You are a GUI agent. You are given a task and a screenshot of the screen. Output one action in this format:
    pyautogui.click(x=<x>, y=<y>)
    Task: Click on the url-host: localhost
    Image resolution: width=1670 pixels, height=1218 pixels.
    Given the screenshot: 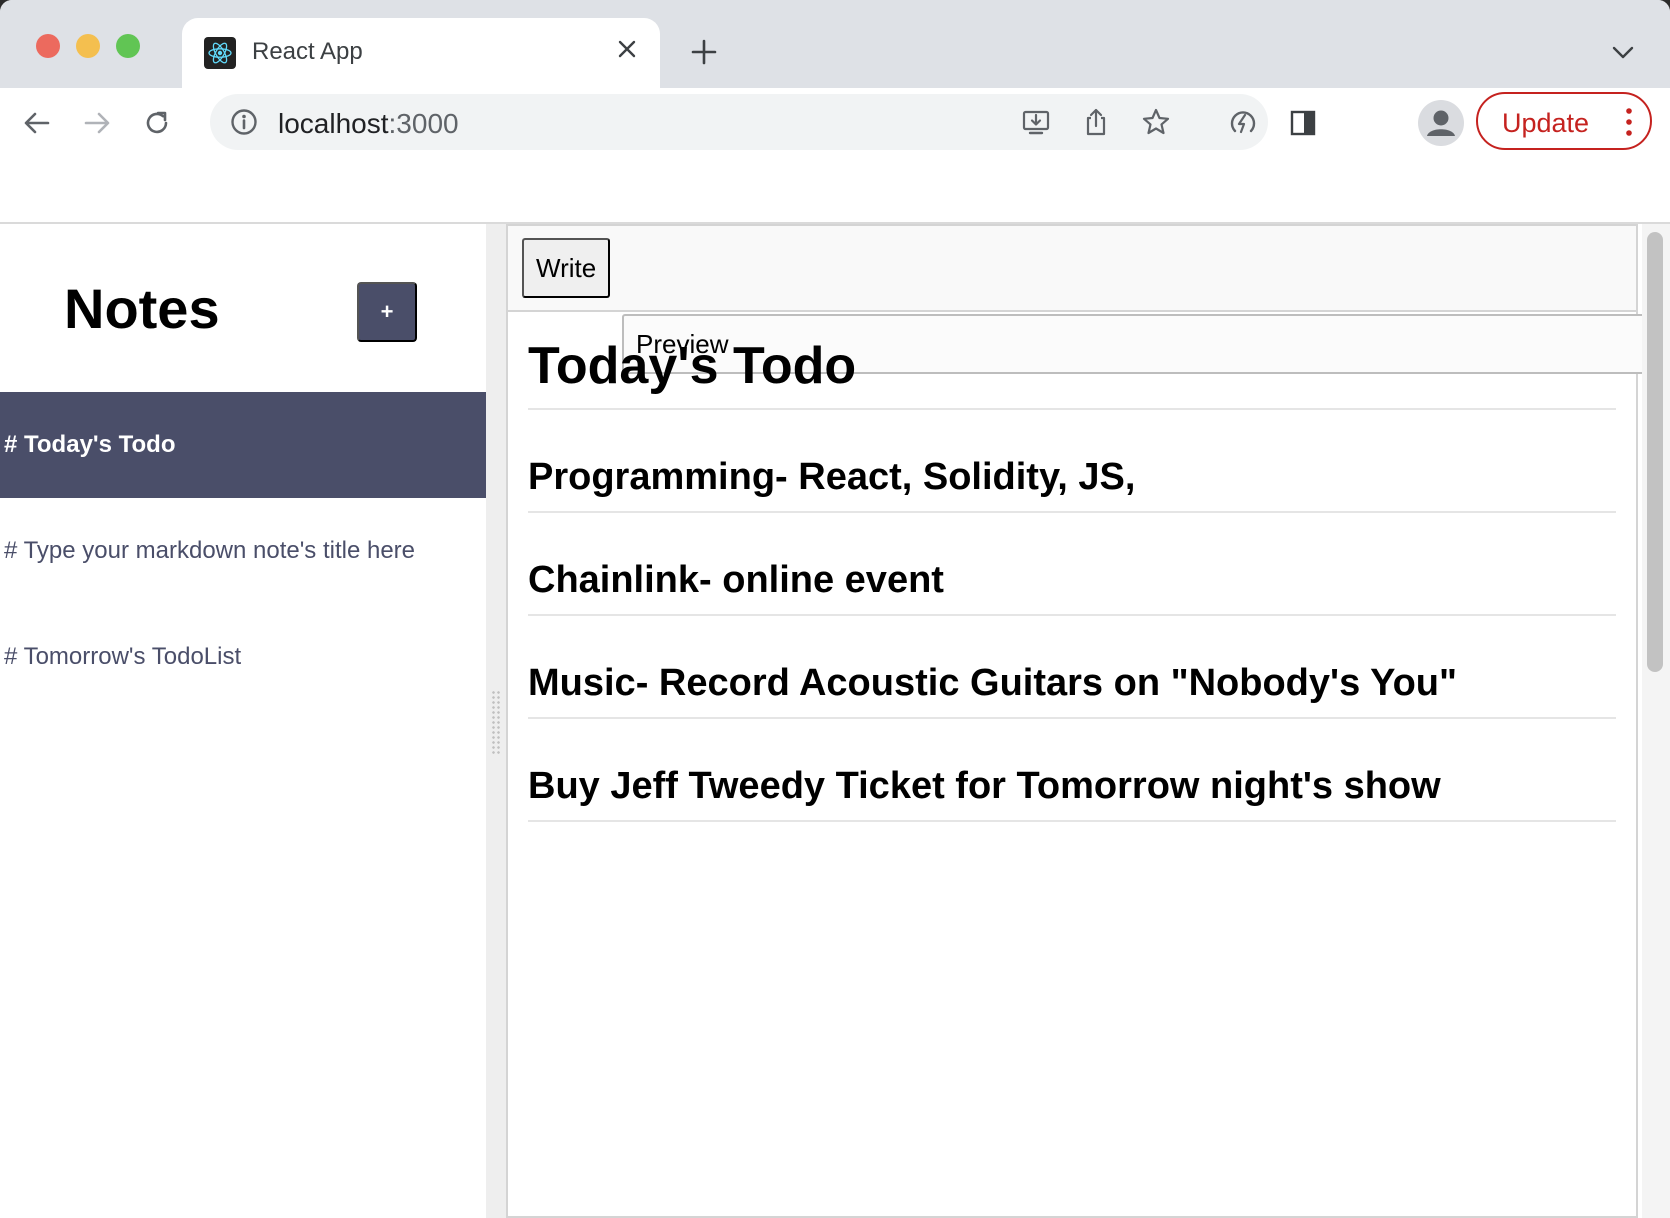 What is the action you would take?
    pyautogui.click(x=333, y=123)
    